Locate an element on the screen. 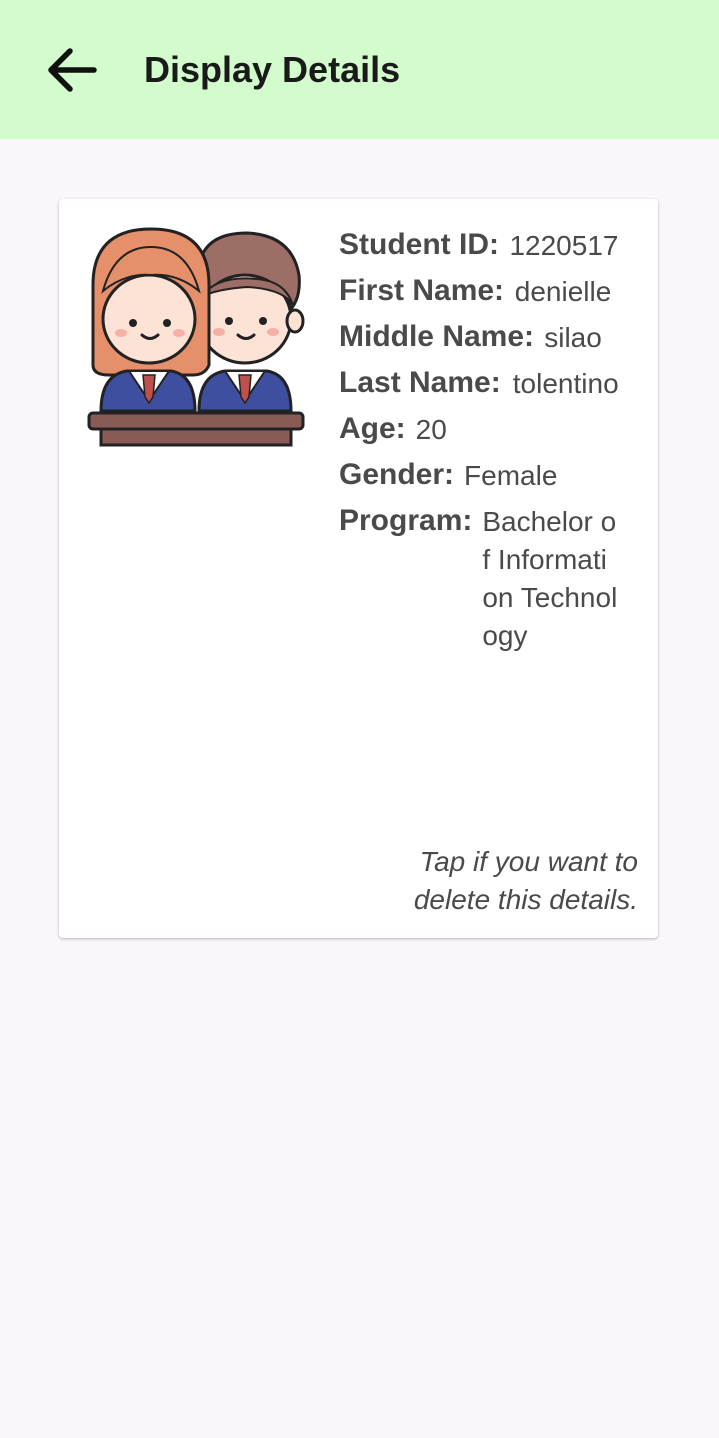 This screenshot has width=719, height=1438. last-name-row: Last Name: tolentino is located at coordinates (489, 383).